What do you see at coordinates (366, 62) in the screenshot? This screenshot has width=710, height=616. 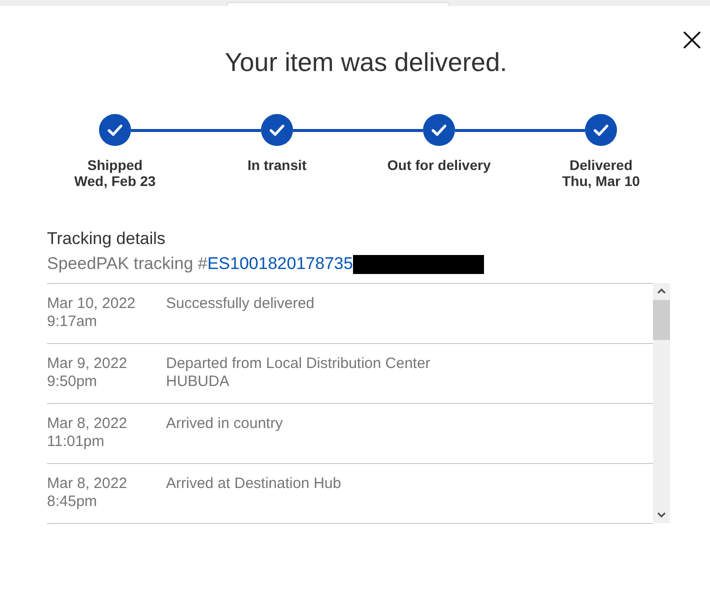 I see `dialog-title: Your item was delivered.` at bounding box center [366, 62].